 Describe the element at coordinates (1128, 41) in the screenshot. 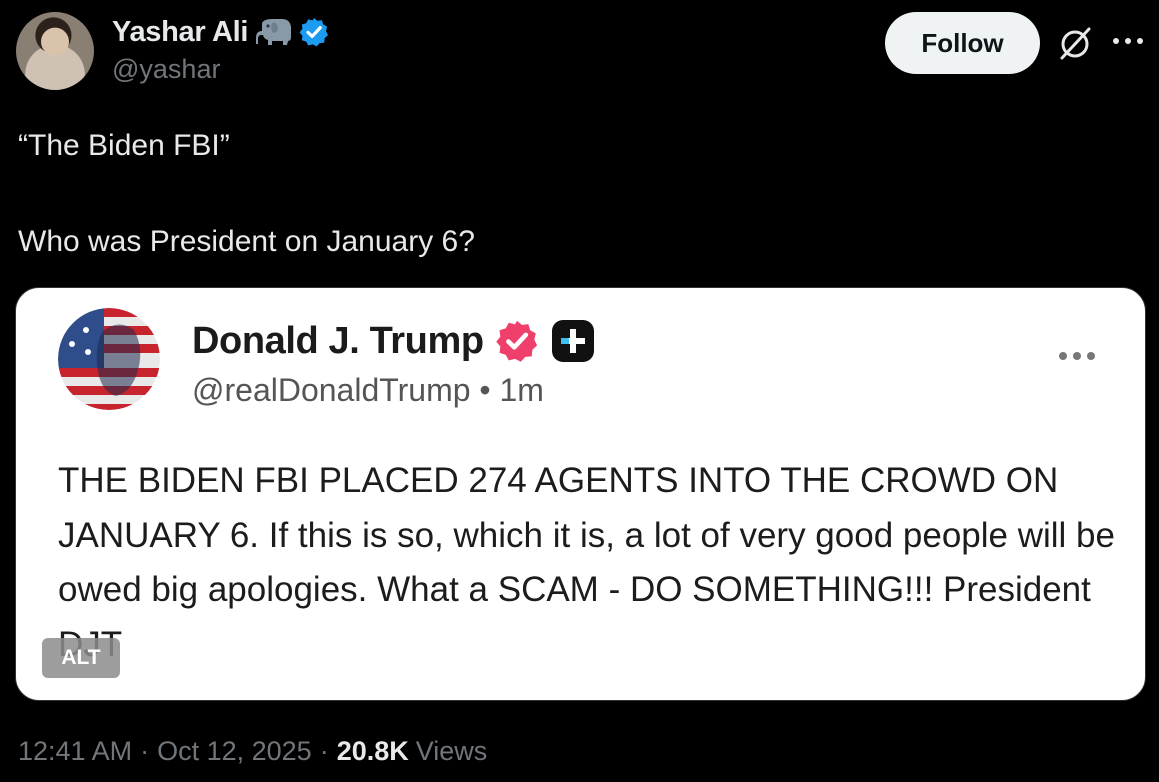

I see `more-icon` at that location.